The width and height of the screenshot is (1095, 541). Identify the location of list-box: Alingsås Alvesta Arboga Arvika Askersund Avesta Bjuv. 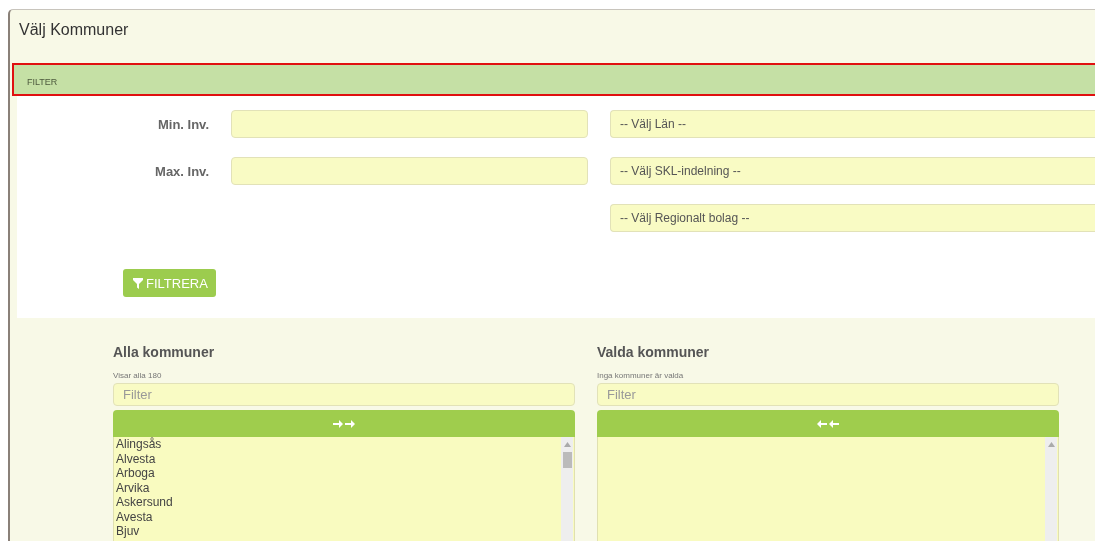
(344, 489).